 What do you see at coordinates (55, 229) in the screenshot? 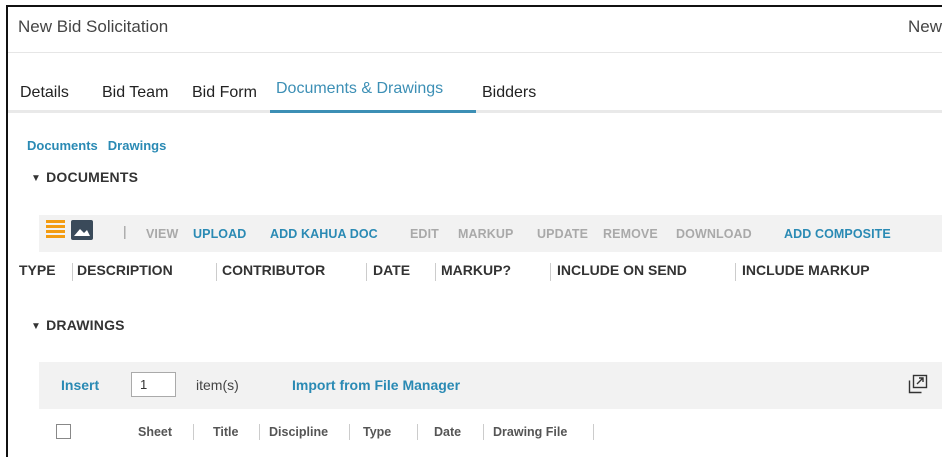
I see `list-view-icon` at bounding box center [55, 229].